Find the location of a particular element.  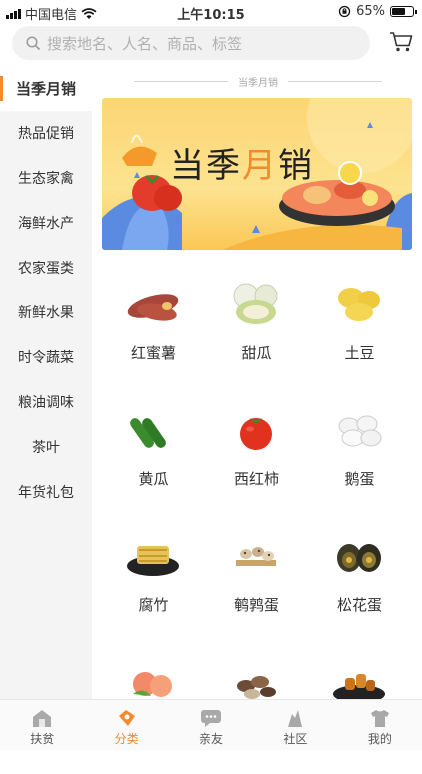

profile-icon is located at coordinates (379, 718).